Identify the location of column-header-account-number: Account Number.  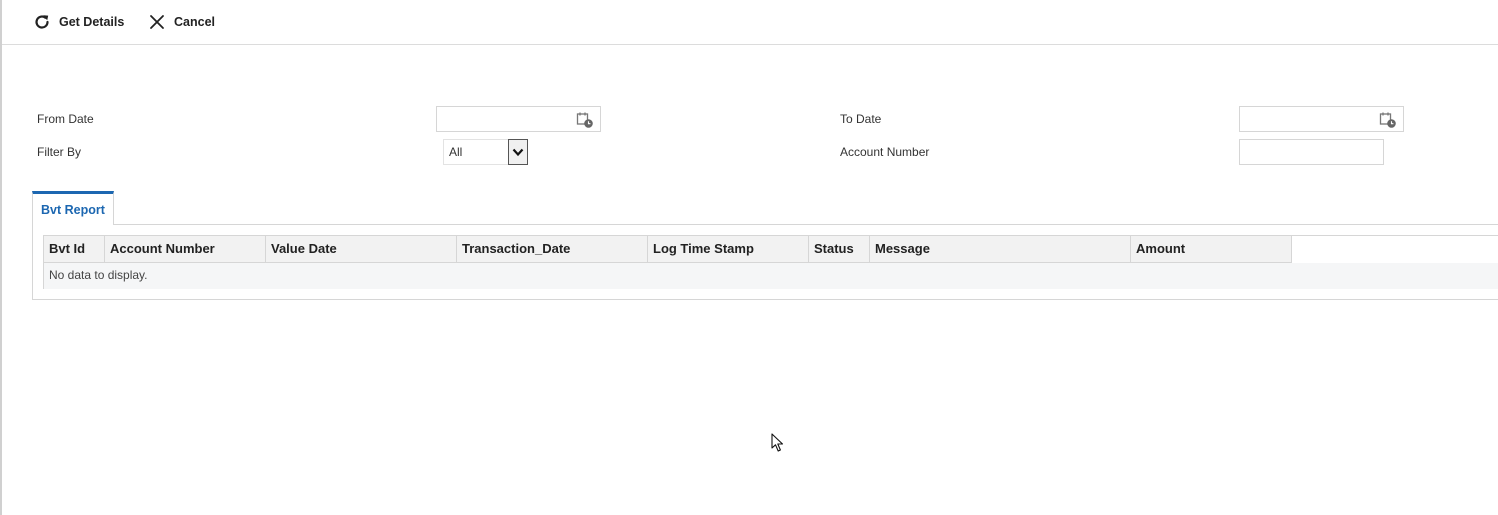
(185, 249).